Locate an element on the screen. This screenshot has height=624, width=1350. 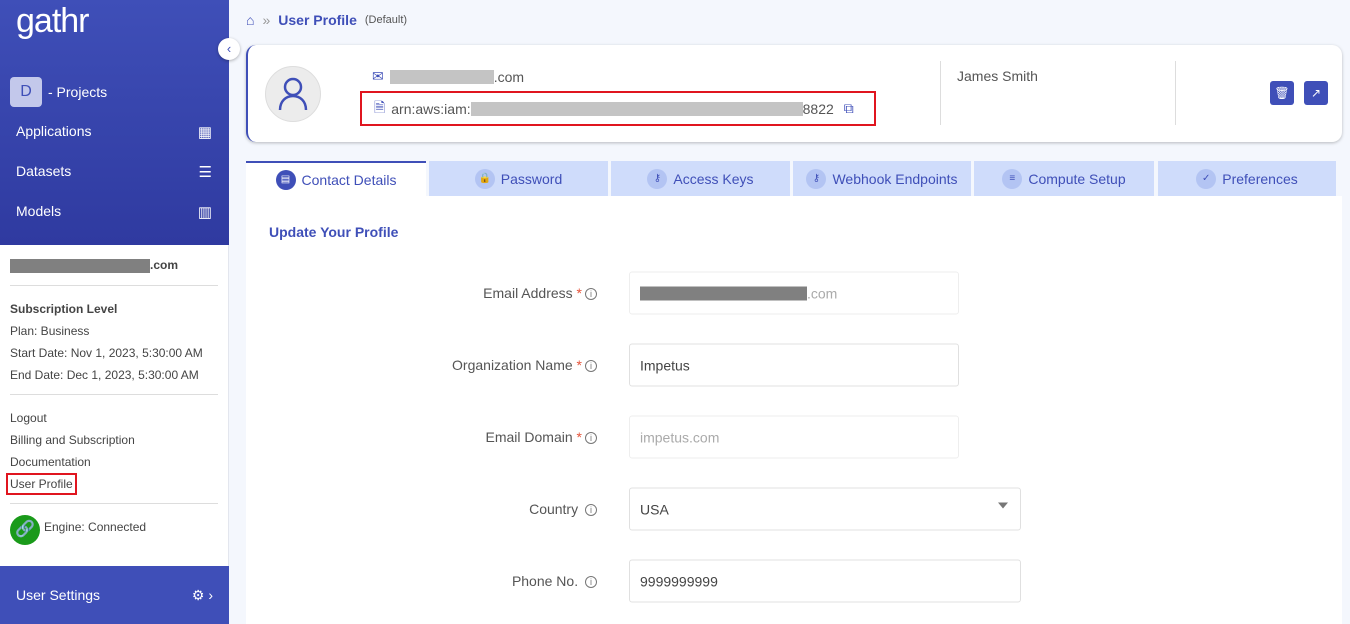
tab-contact-details: ▤ Contact Details is located at coordinates (336, 178).